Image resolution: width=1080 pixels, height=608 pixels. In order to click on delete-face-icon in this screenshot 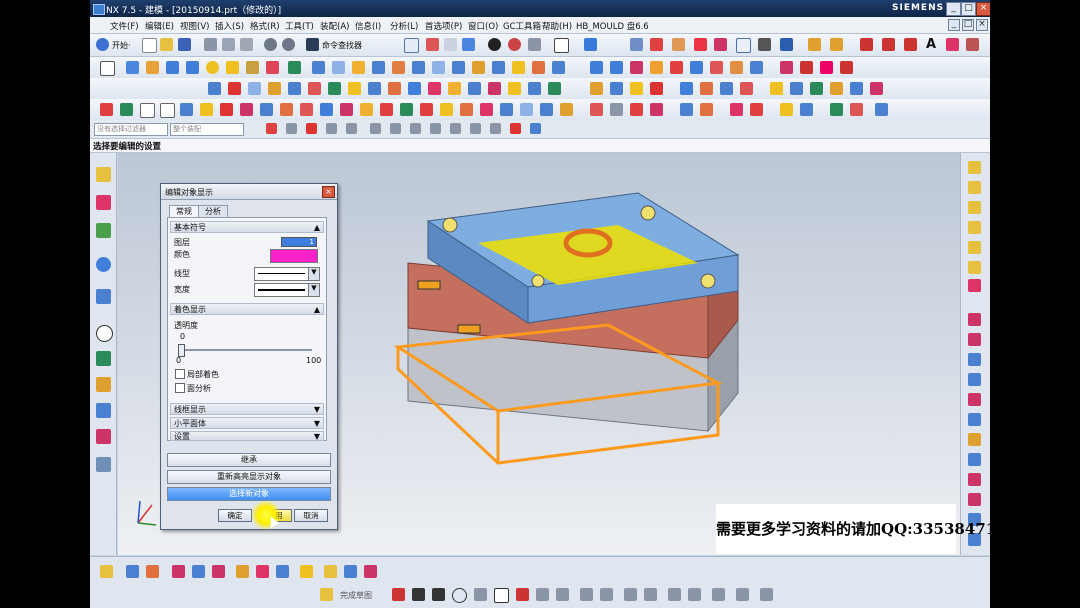, I will do `click(636, 67)`.